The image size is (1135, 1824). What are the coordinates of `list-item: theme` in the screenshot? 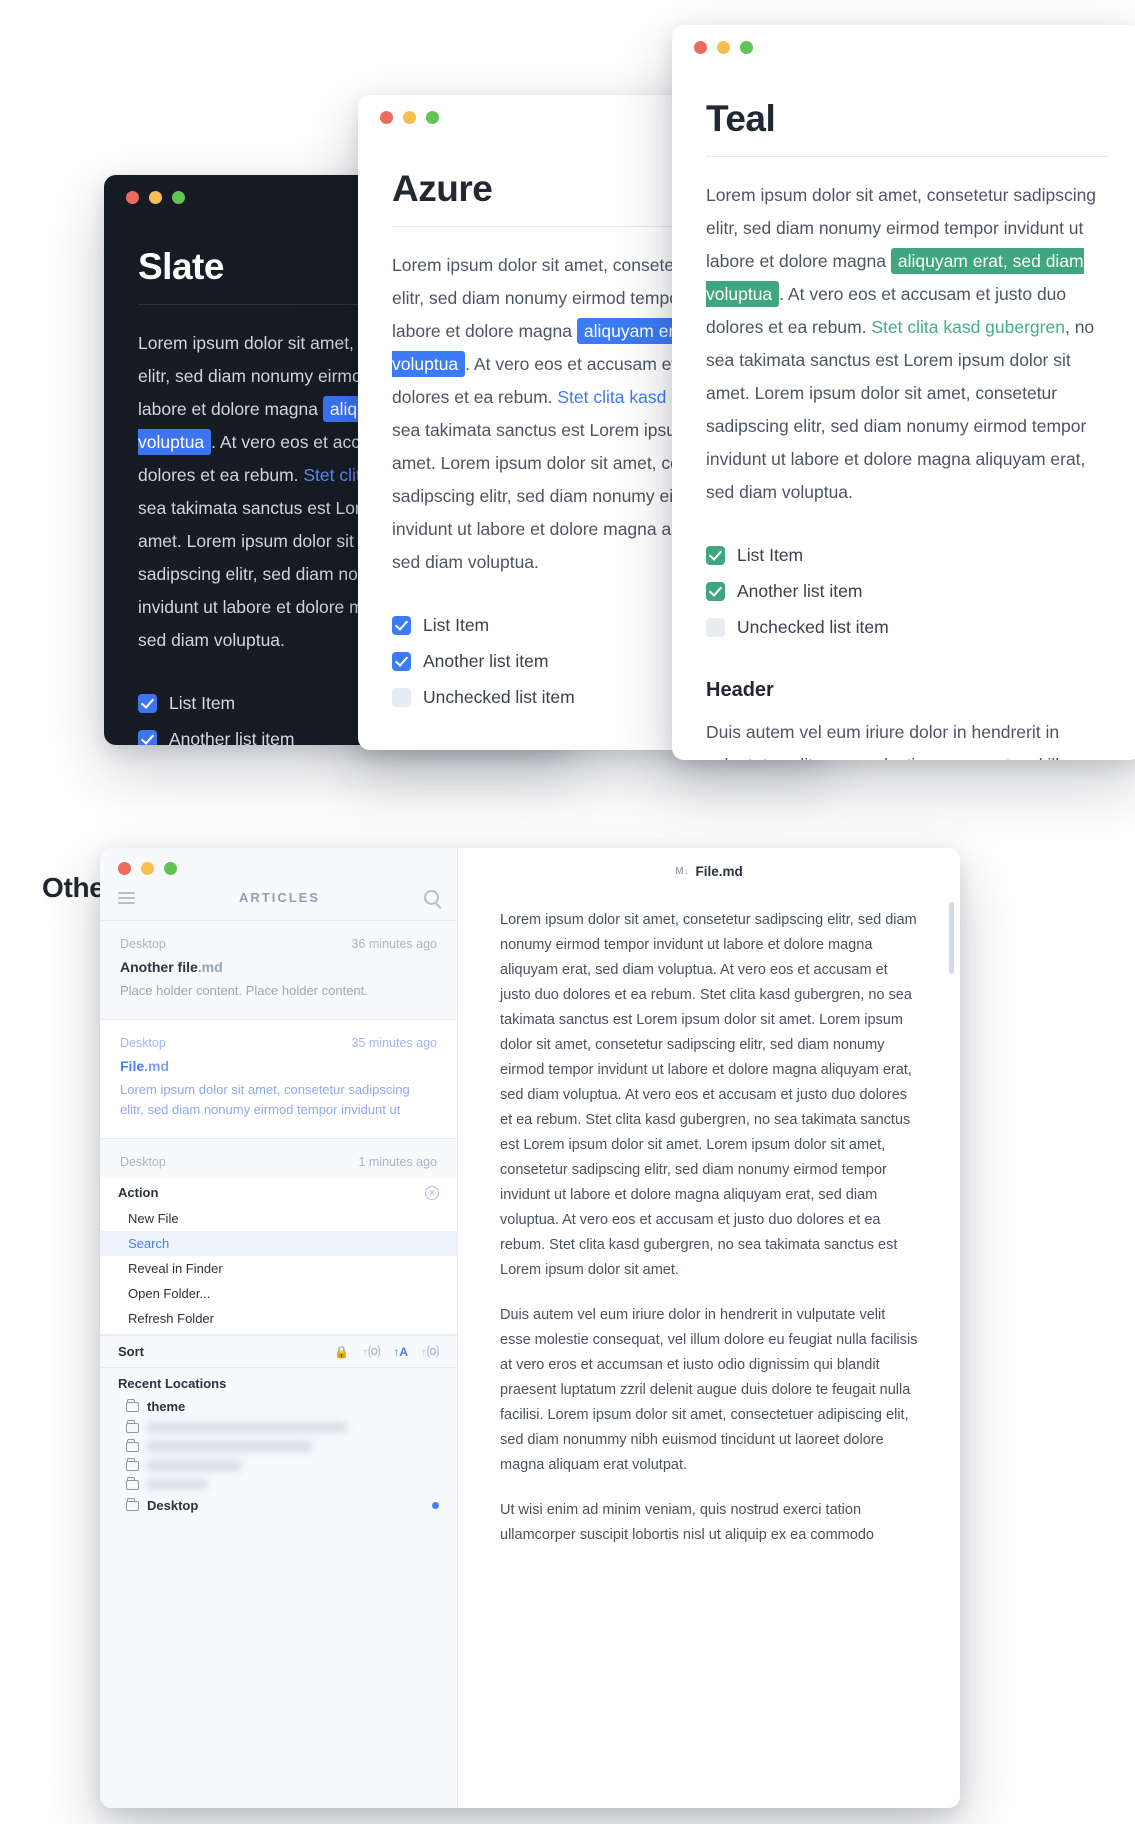 It's located at (278, 1406).